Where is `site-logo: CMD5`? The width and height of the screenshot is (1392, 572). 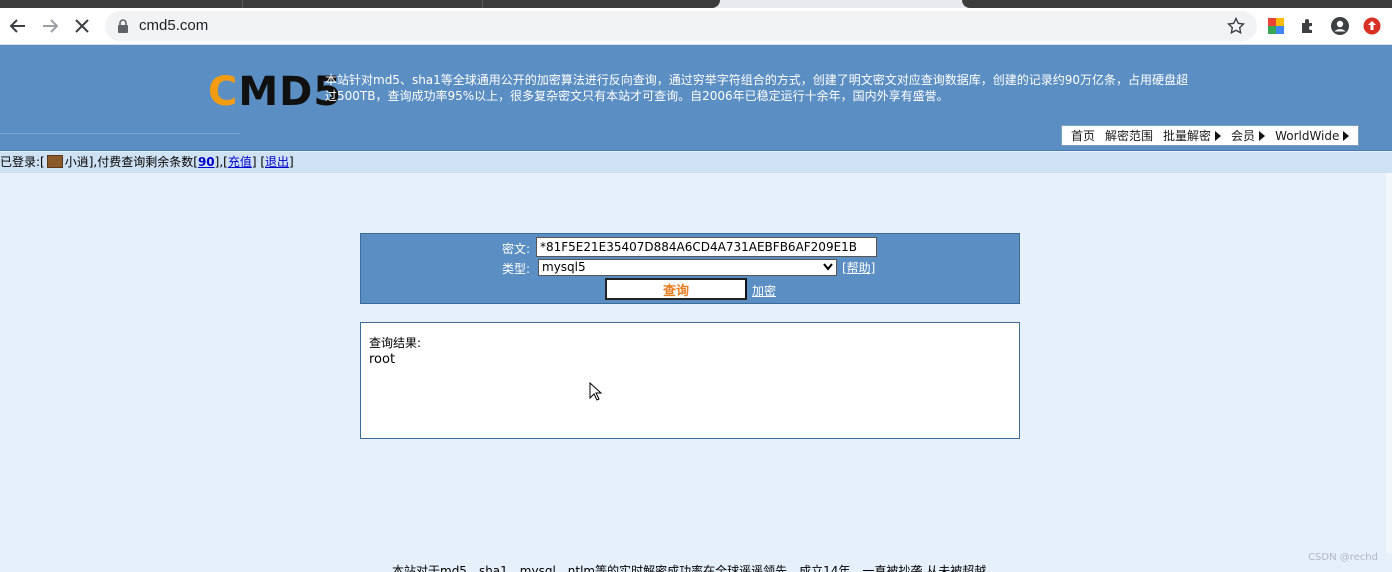
site-logo: CMD5 is located at coordinates (275, 92).